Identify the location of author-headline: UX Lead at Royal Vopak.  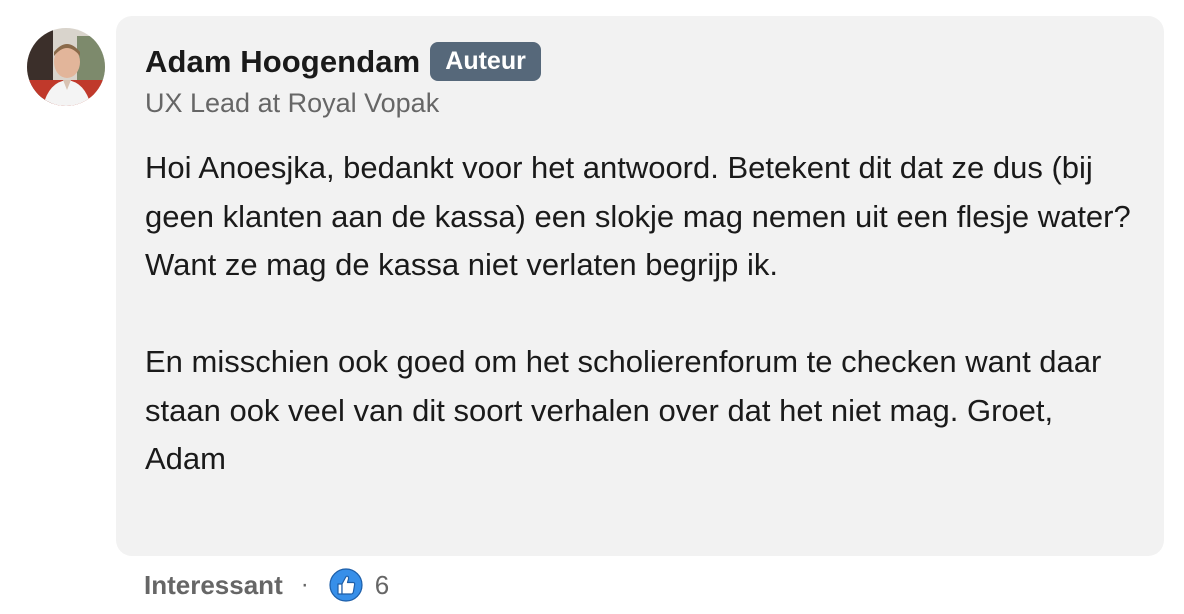
(292, 103).